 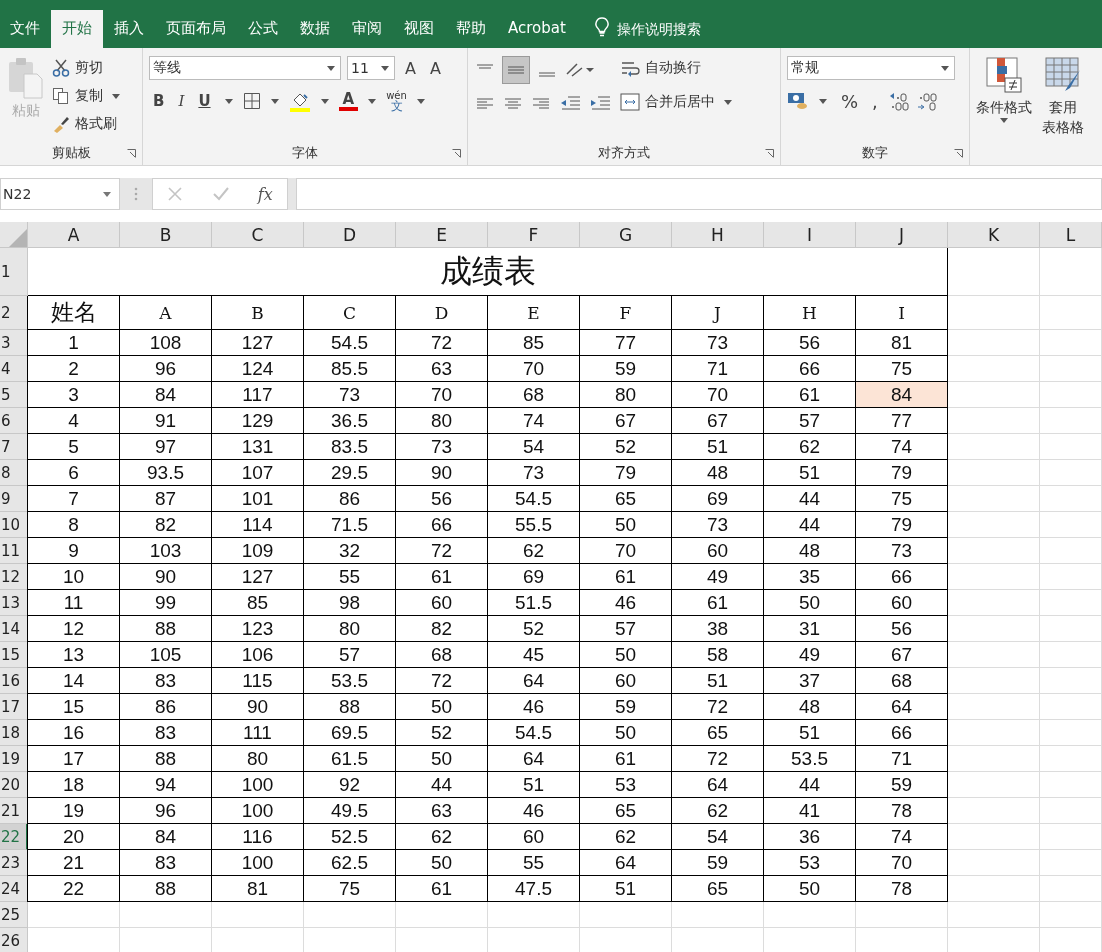 What do you see at coordinates (798, 101) in the screenshot?
I see `currency-icon` at bounding box center [798, 101].